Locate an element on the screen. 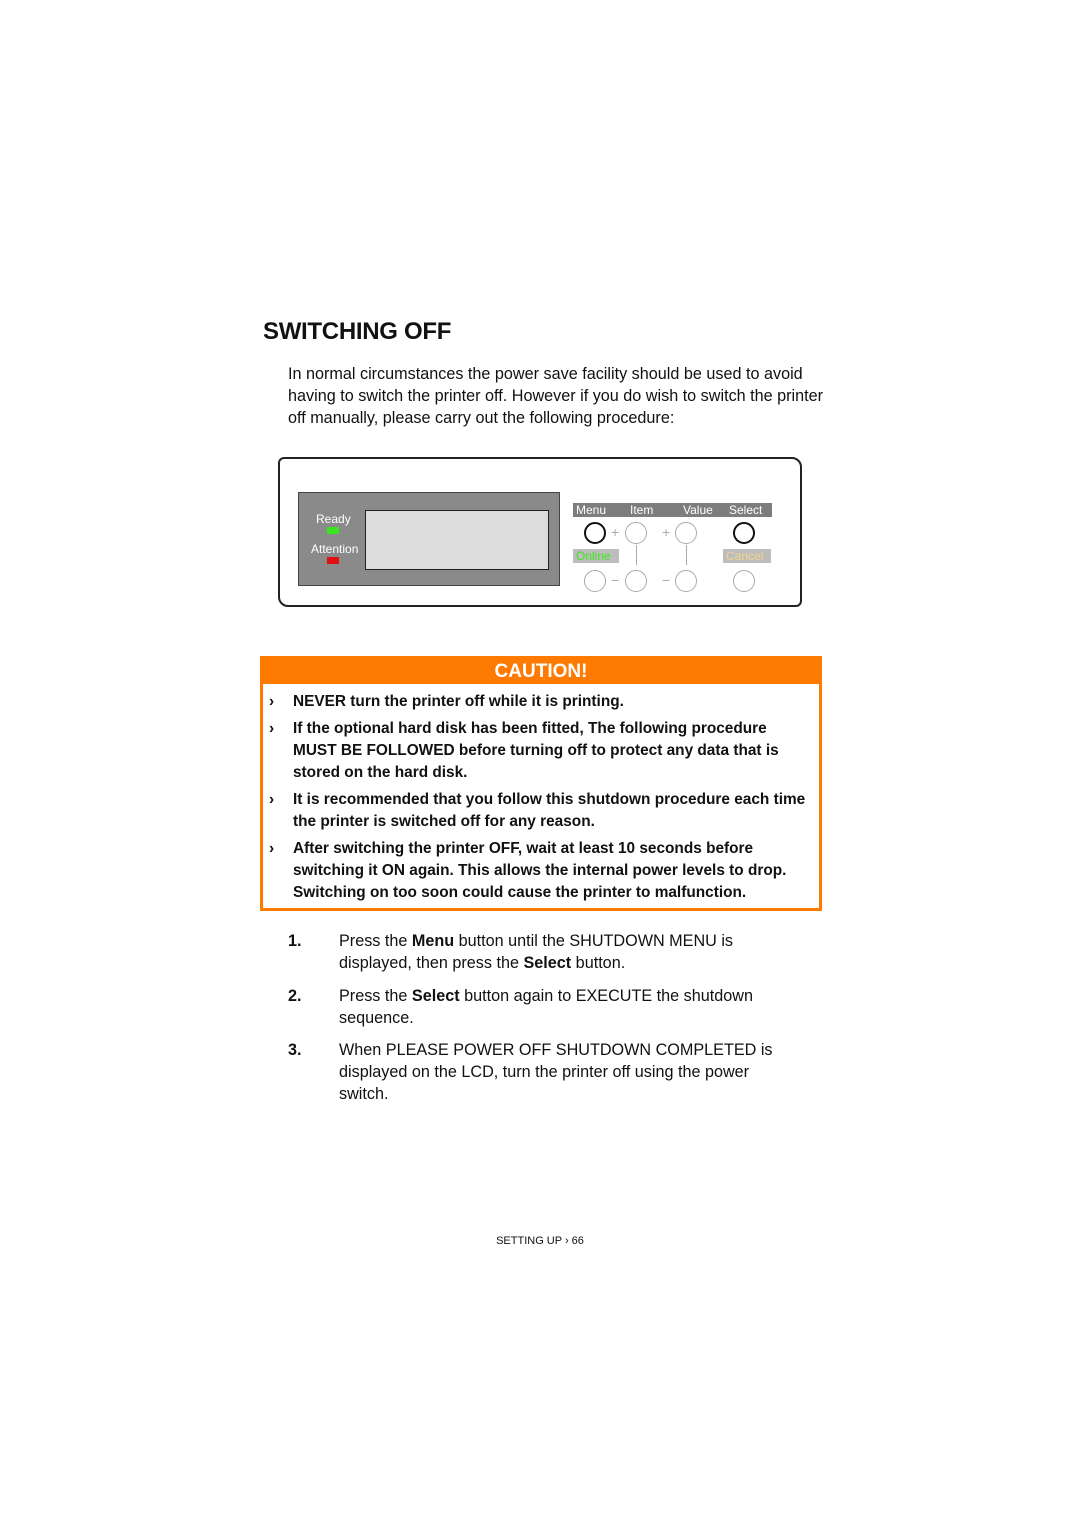 This screenshot has width=1080, height=1528. value-connector is located at coordinates (686, 555).